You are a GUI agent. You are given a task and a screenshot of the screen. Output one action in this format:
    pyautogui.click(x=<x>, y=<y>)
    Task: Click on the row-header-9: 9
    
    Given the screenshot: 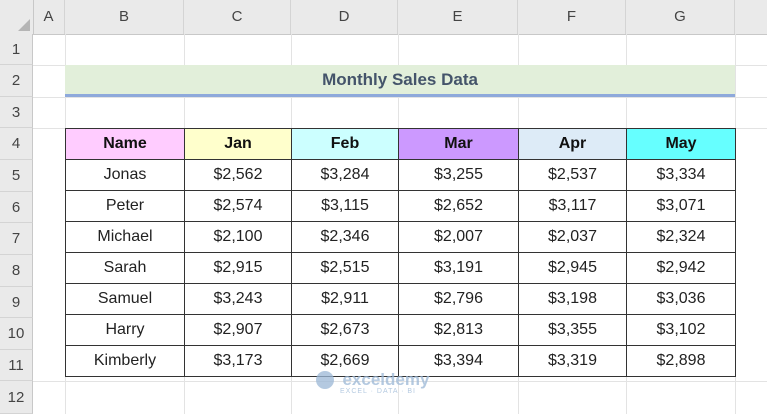 What is the action you would take?
    pyautogui.click(x=16, y=302)
    